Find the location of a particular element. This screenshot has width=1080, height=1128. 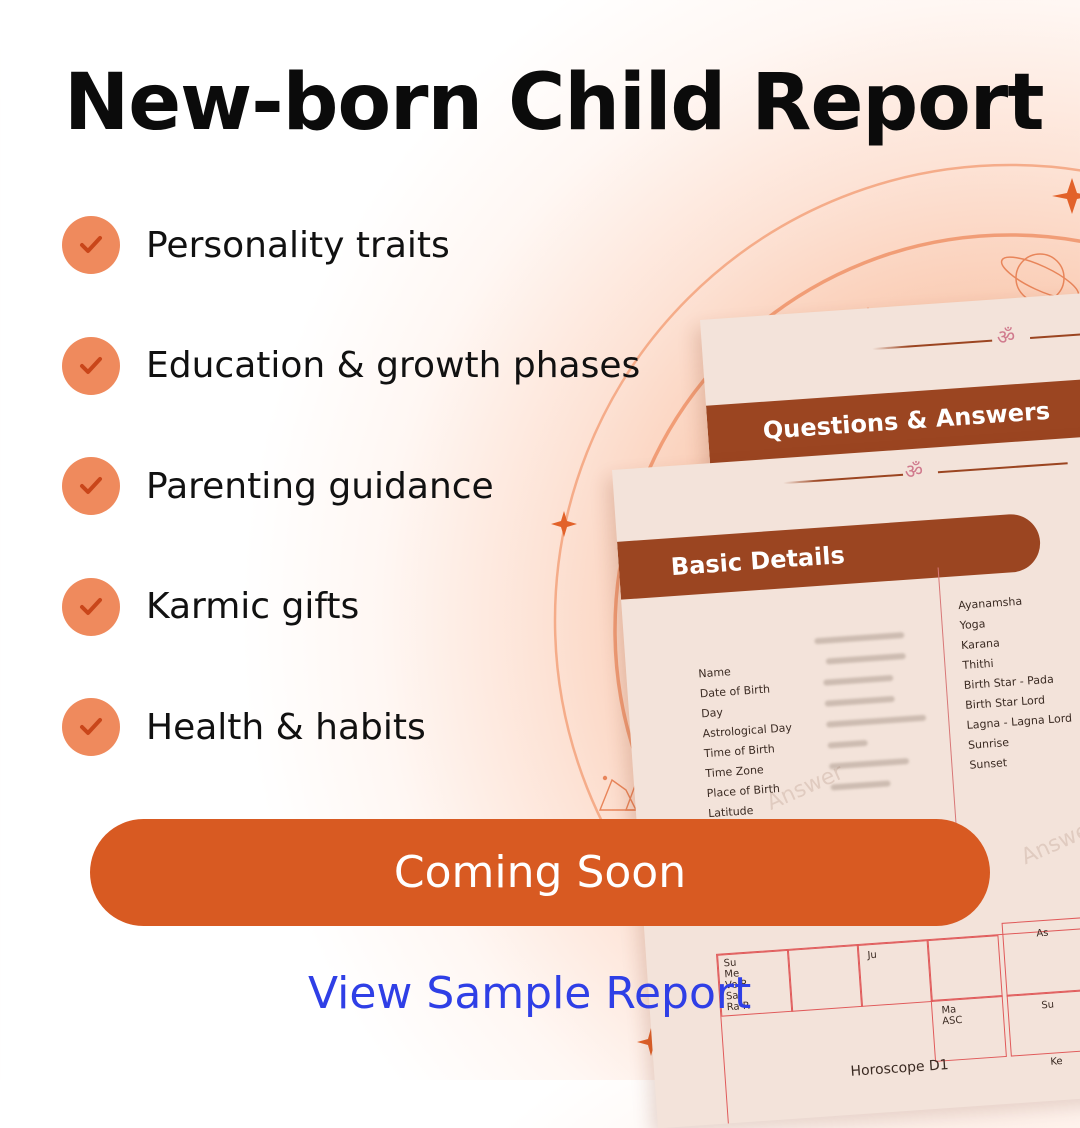

feature-item: Education & growth phases is located at coordinates (351, 366).